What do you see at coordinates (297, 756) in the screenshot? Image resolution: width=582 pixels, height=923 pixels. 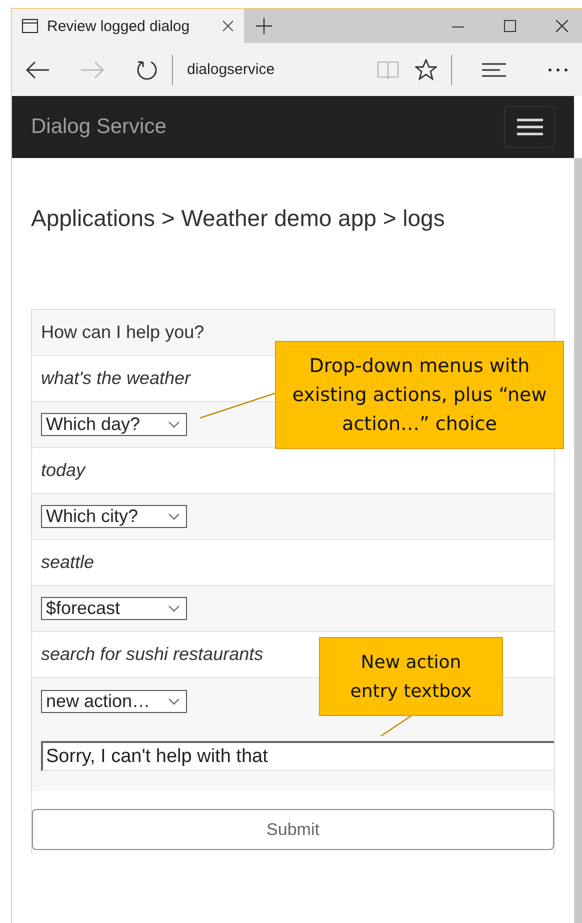 I see `input-field: Sorry, I can't help with that` at bounding box center [297, 756].